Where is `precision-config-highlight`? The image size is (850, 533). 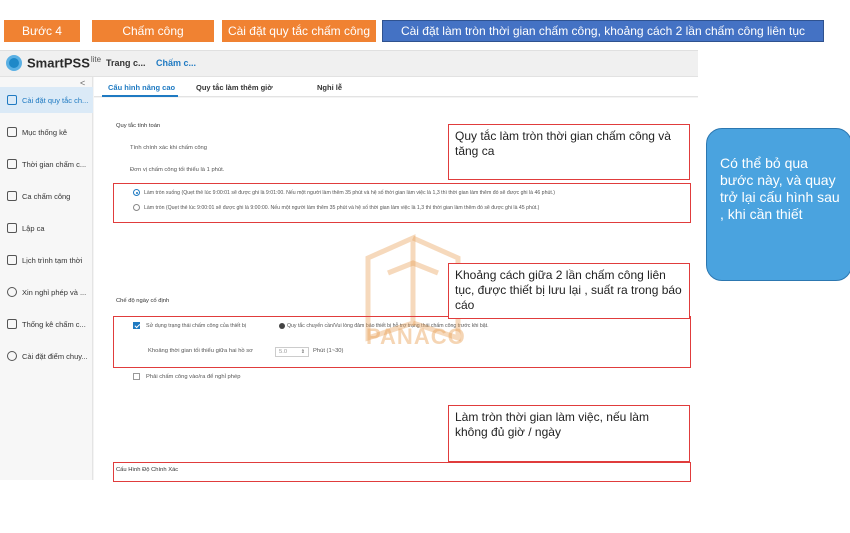 precision-config-highlight is located at coordinates (402, 472).